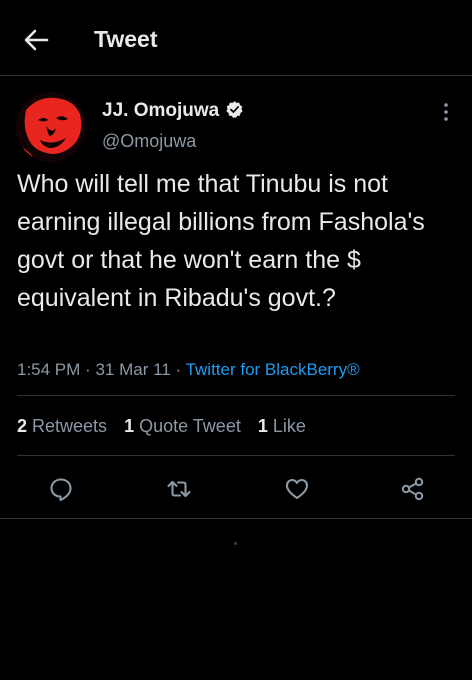 This screenshot has width=472, height=680. I want to click on reply-button, so click(61, 489).